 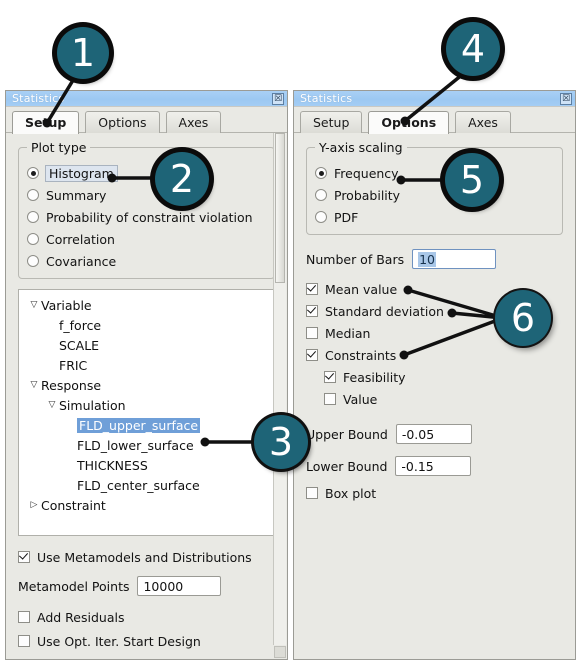 I want to click on tree-item-variable: ▽ Variable, so click(x=146, y=305).